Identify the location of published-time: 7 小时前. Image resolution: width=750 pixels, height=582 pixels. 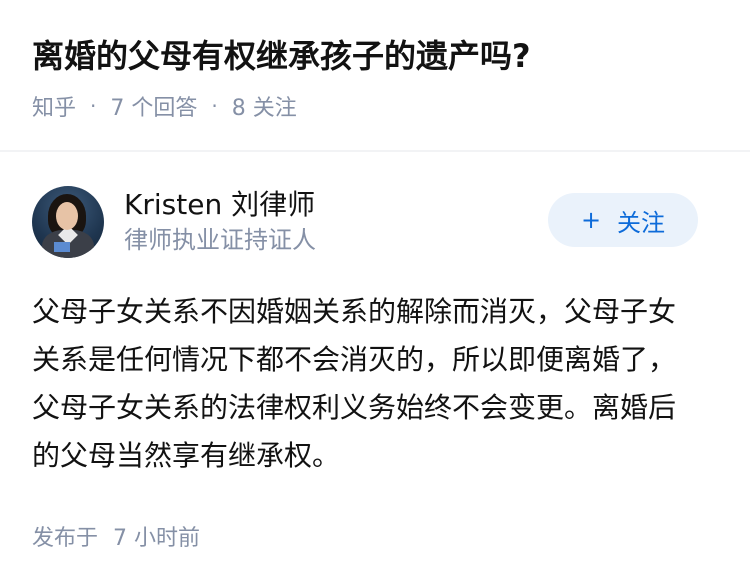
(157, 538).